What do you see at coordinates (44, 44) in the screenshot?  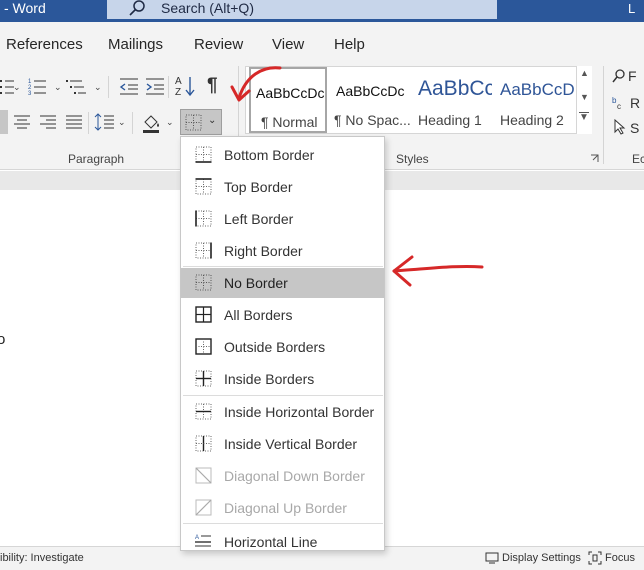 I see `tab-references: References` at bounding box center [44, 44].